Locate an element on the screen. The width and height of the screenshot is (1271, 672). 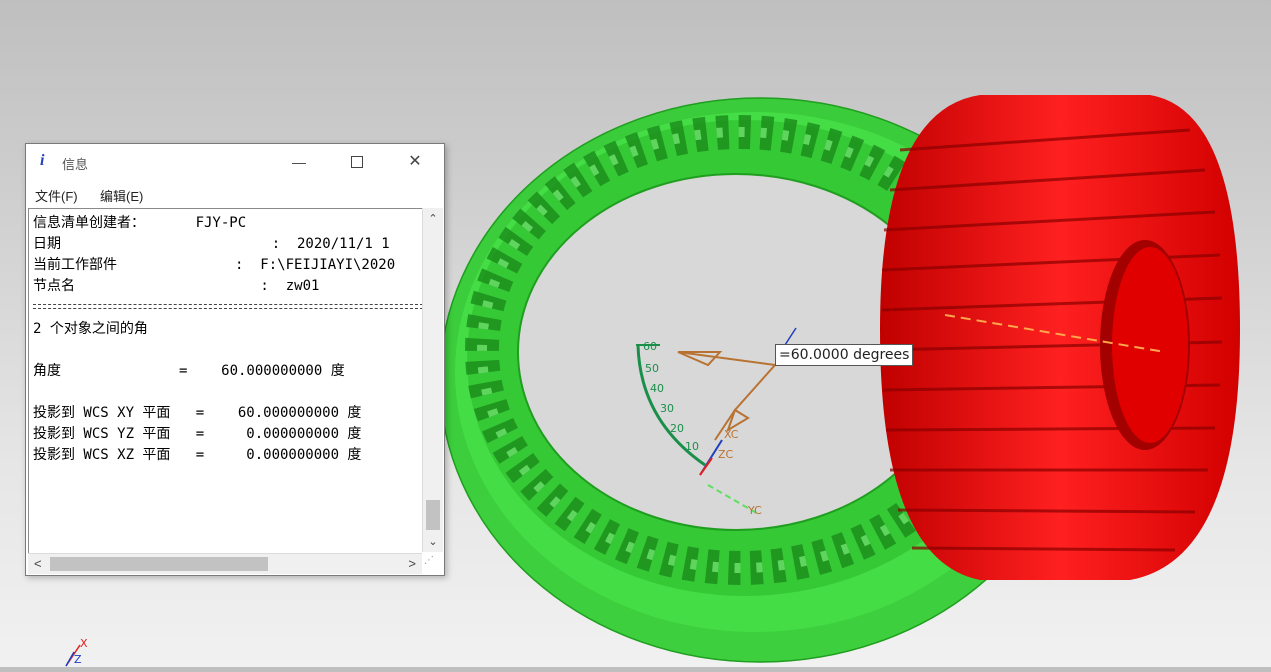
protractor-tick-30: 30 is located at coordinates (667, 408).